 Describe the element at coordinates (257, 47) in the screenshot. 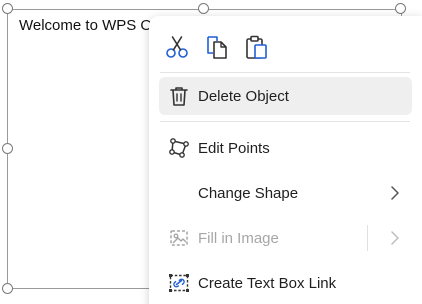

I see `paste-icon` at that location.